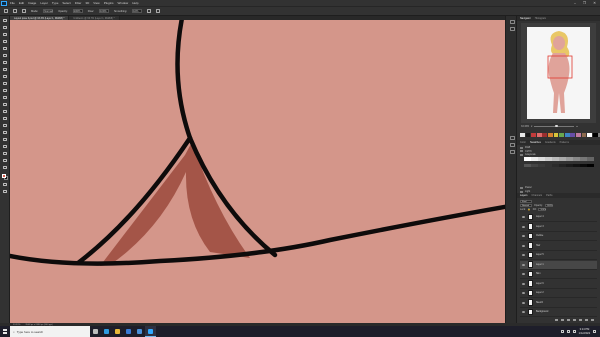 This screenshot has width=600, height=337. What do you see at coordinates (525, 126) in the screenshot?
I see `navigator-zoom-value: 33.33%` at bounding box center [525, 126].